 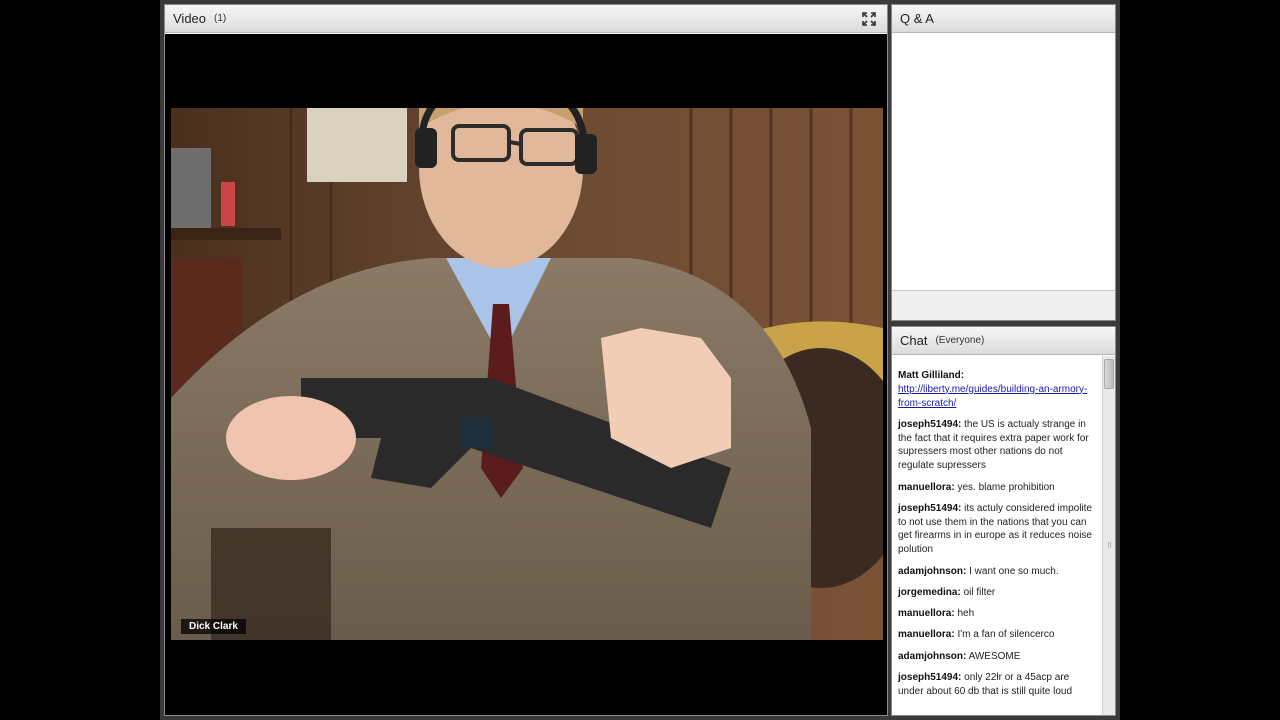 What do you see at coordinates (1003, 19) in the screenshot?
I see `qa-pod-header: Q & A` at bounding box center [1003, 19].